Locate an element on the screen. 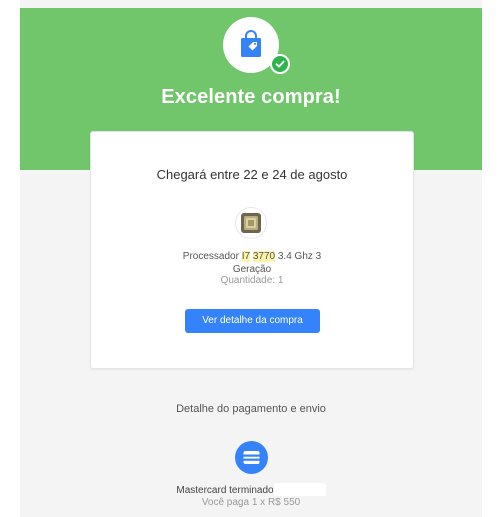 This screenshot has width=500, height=517. product-name-prefix: Processador is located at coordinates (212, 256).